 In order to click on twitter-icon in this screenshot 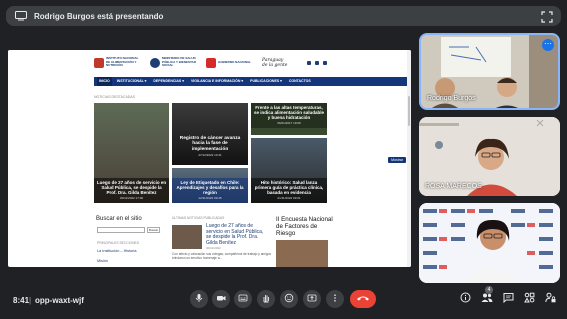, I will do `click(317, 62)`.